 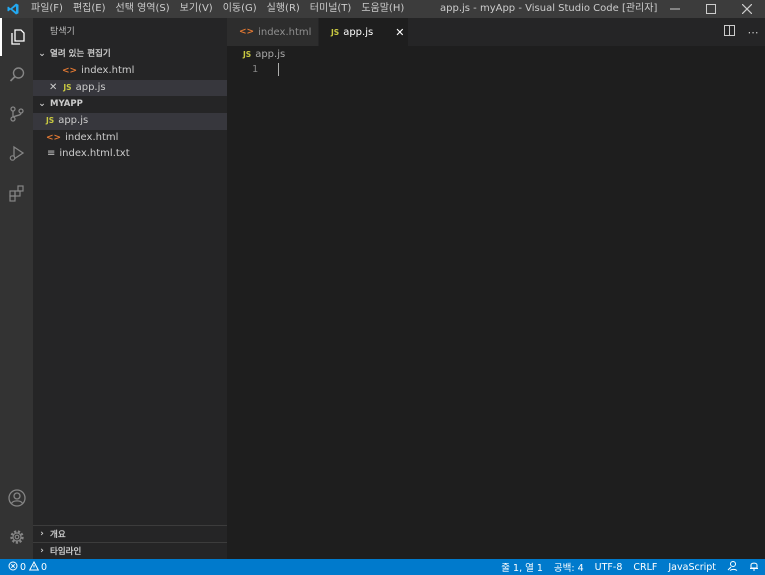 I want to click on menu-edit: 편집(E), so click(x=89, y=9).